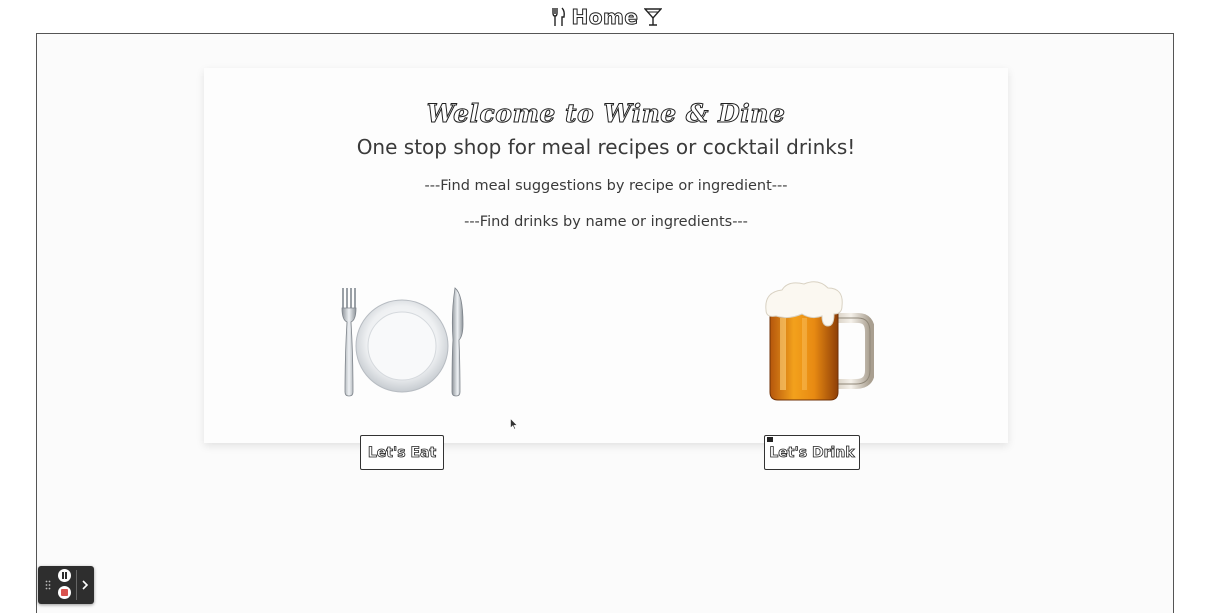  I want to click on toolbar-divider, so click(76, 585).